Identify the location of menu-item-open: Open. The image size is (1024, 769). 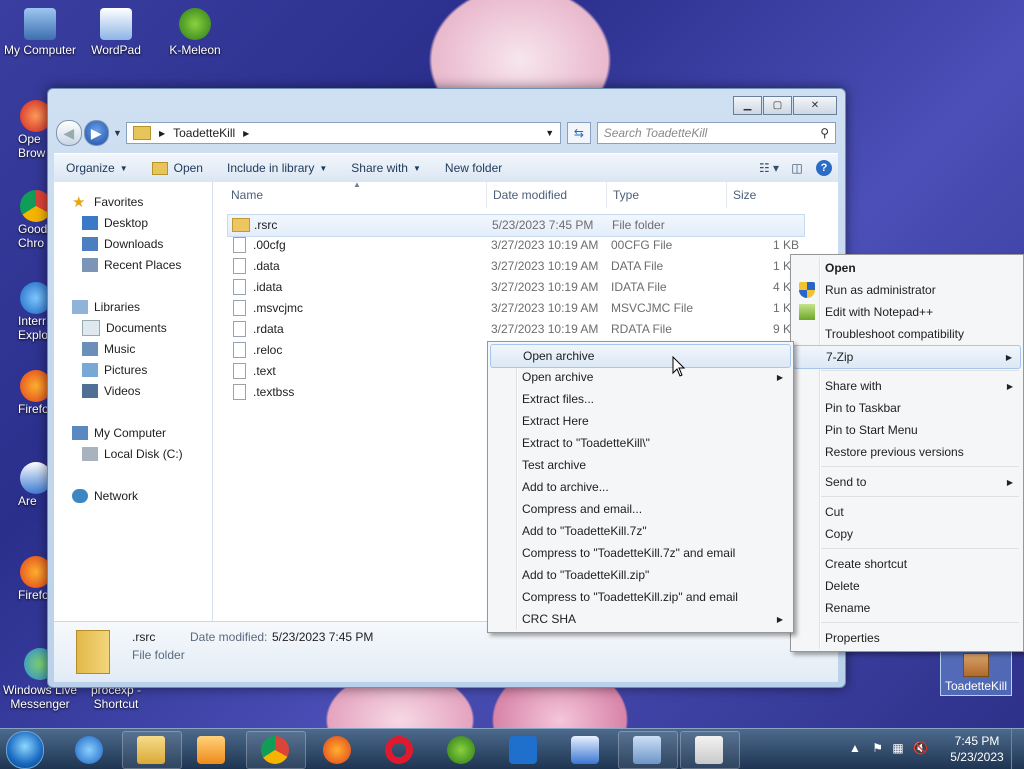
(907, 268).